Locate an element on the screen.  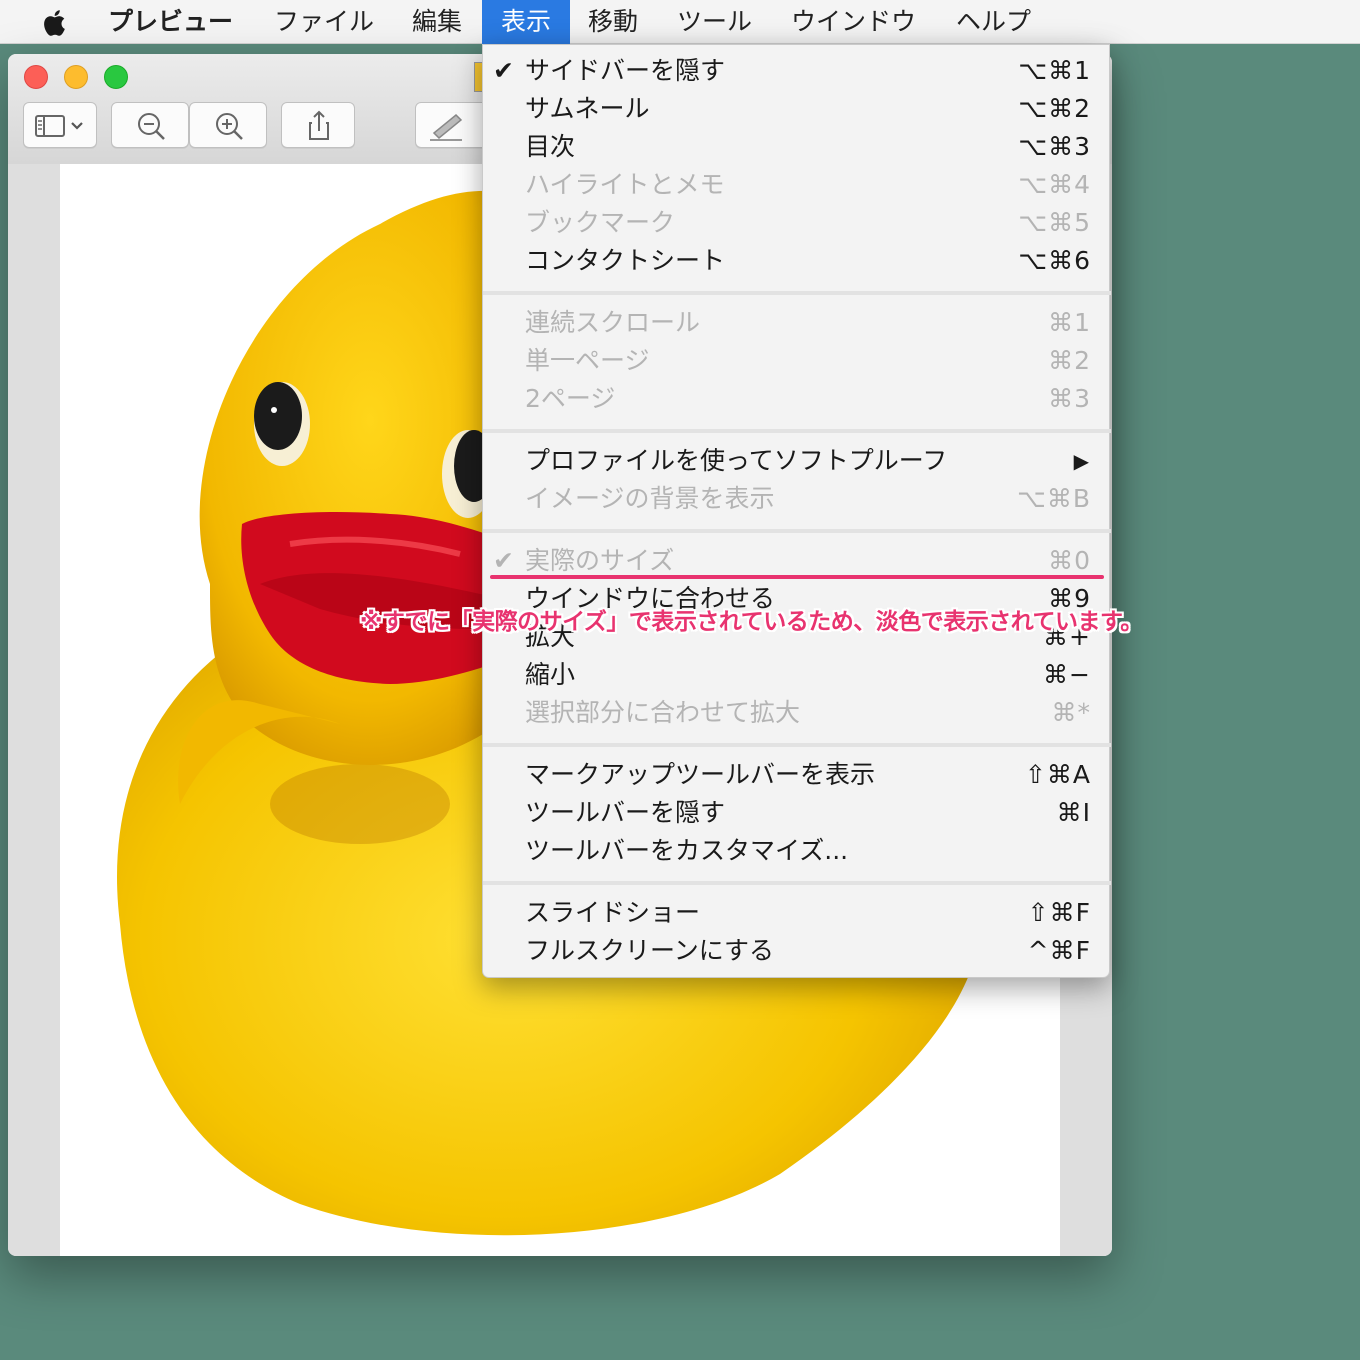
menu-item-label: 2ページ is located at coordinates (570, 398).